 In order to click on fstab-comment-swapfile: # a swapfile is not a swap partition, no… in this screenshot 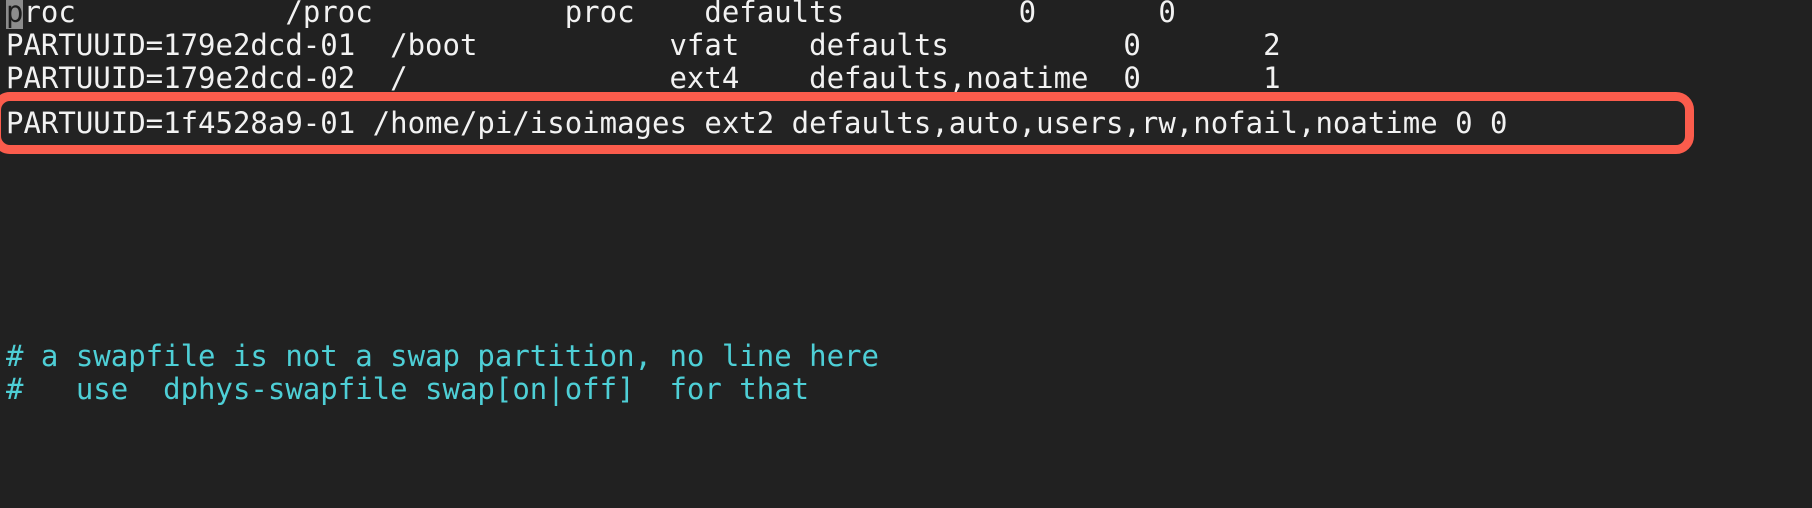, I will do `click(442, 356)`.